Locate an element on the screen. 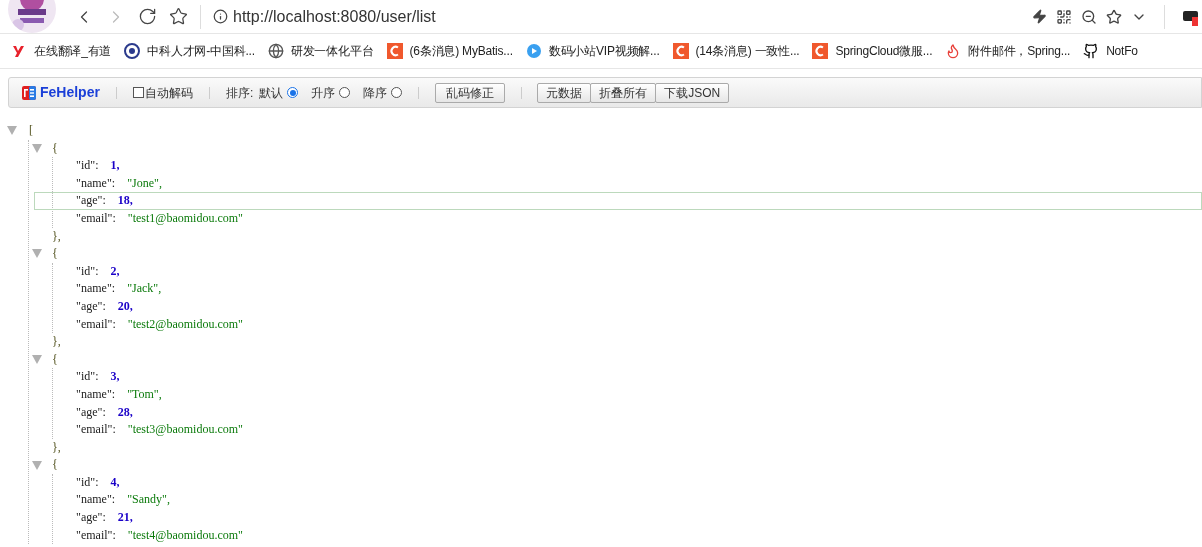  json-value: 3, is located at coordinates (115, 377).